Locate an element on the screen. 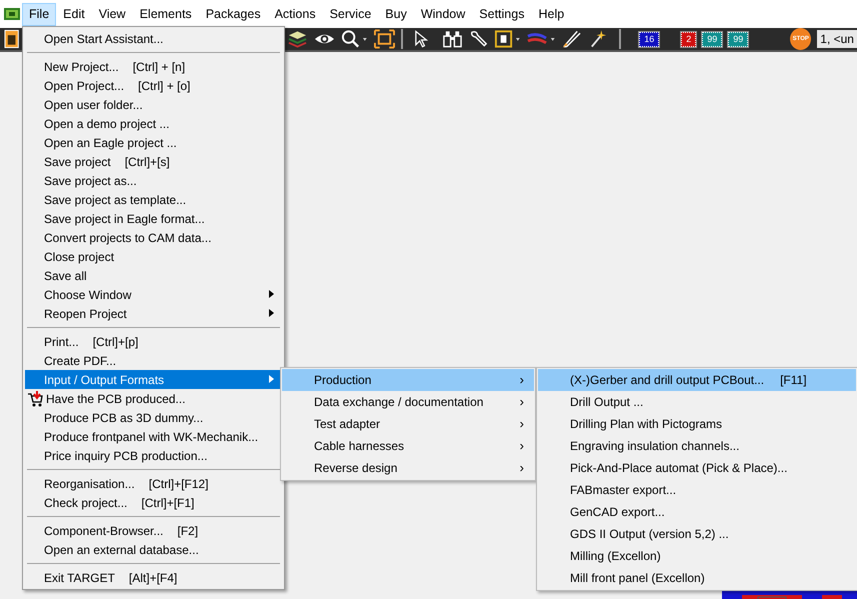 The height and width of the screenshot is (599, 857). binoculars-icon is located at coordinates (452, 39).